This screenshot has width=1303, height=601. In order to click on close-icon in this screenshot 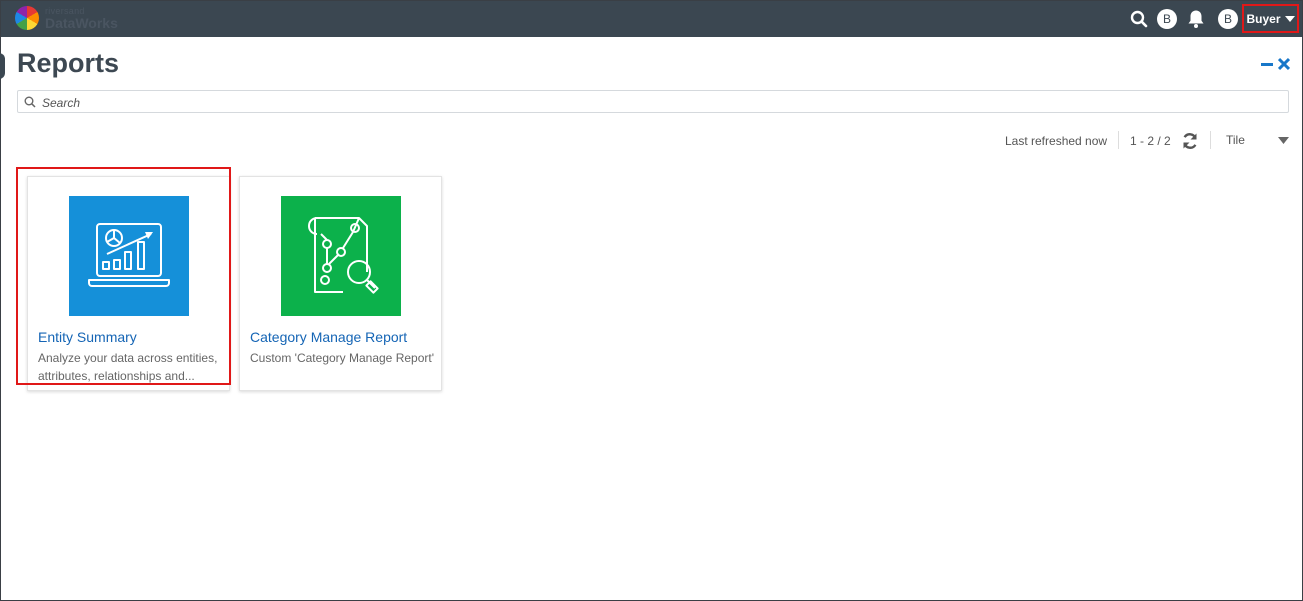, I will do `click(1284, 64)`.